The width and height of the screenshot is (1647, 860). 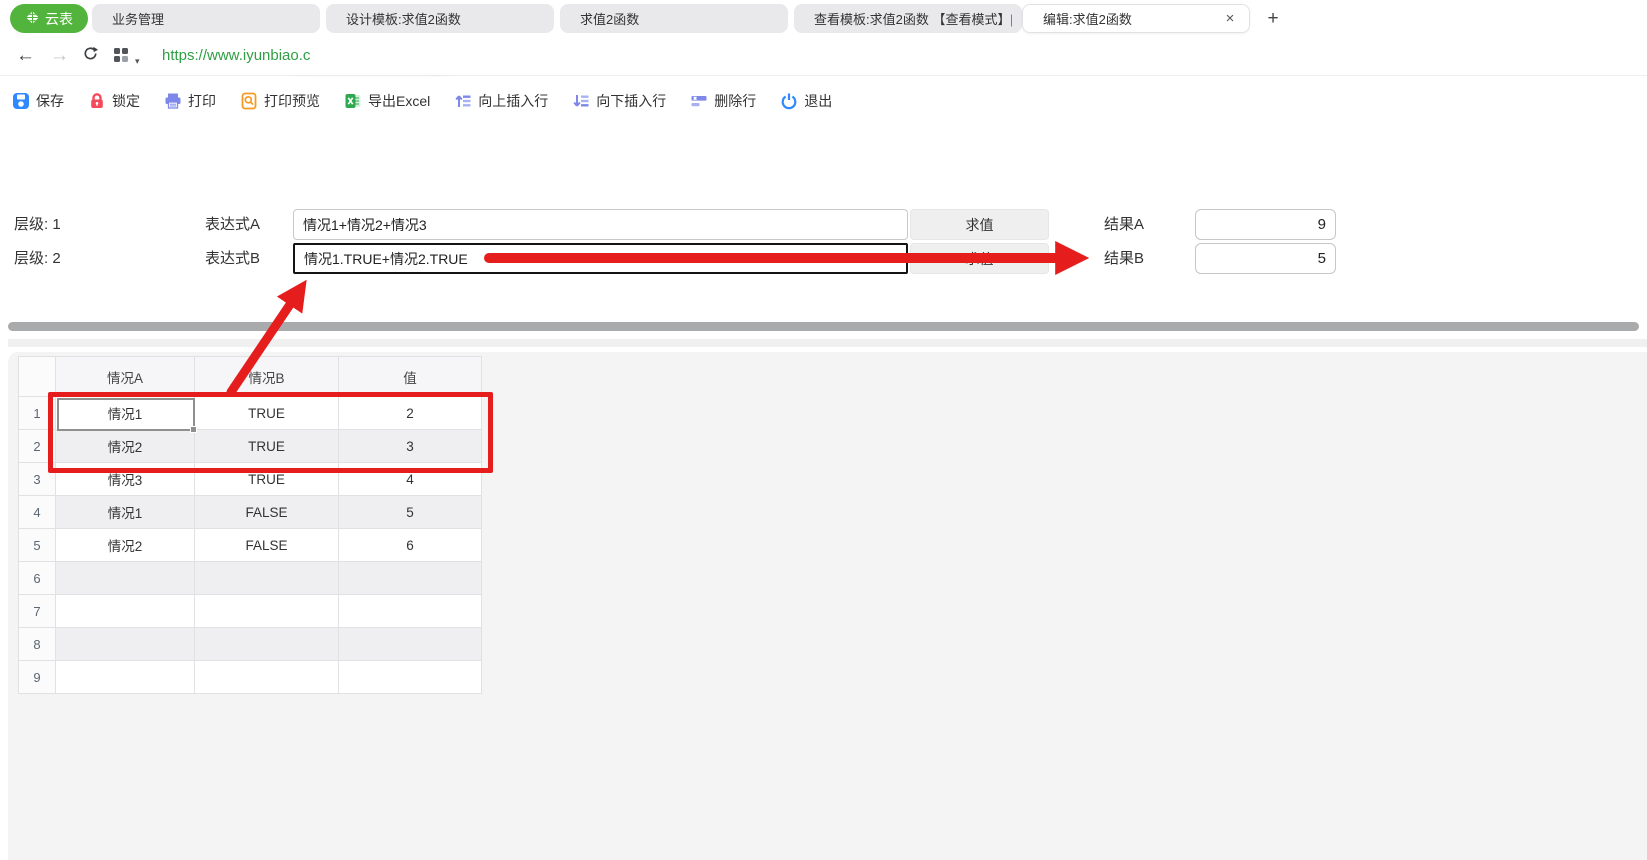 What do you see at coordinates (280, 101) in the screenshot?
I see `print-preview-button: 打印预览` at bounding box center [280, 101].